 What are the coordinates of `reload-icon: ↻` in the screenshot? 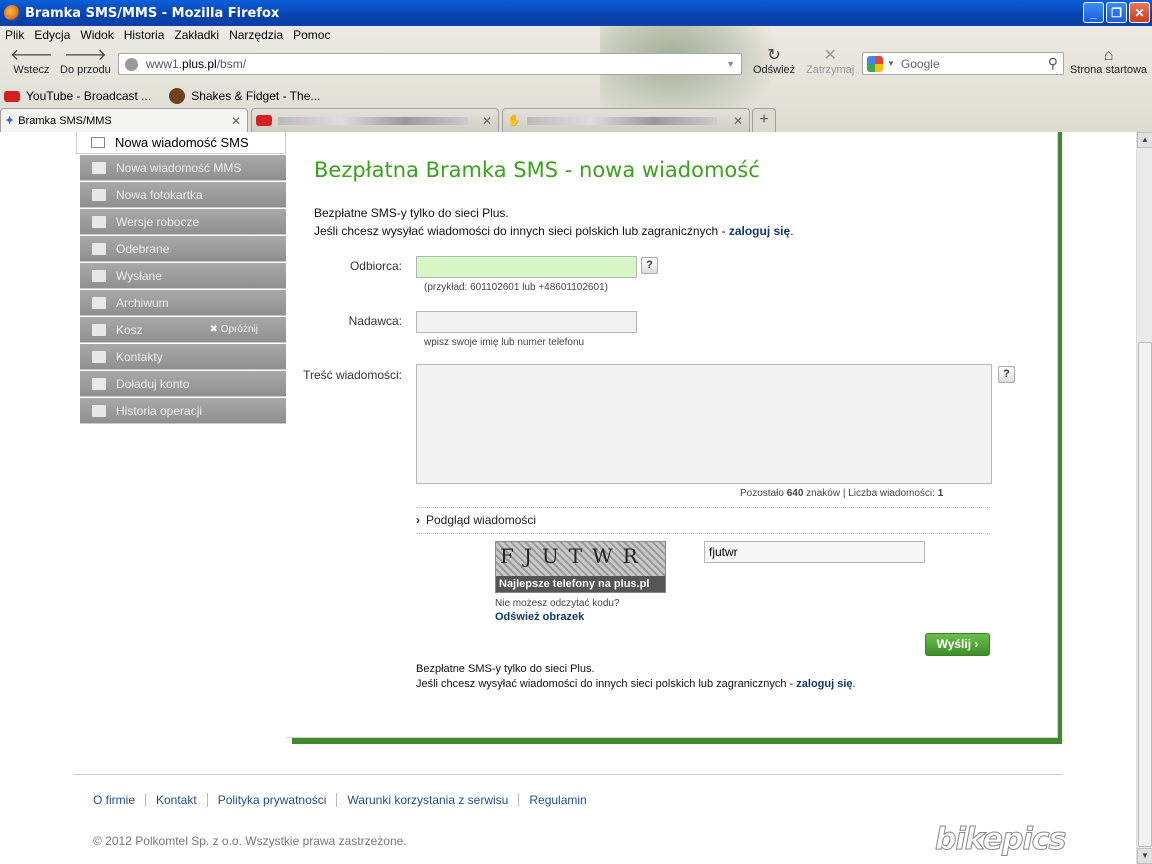 It's located at (774, 55).